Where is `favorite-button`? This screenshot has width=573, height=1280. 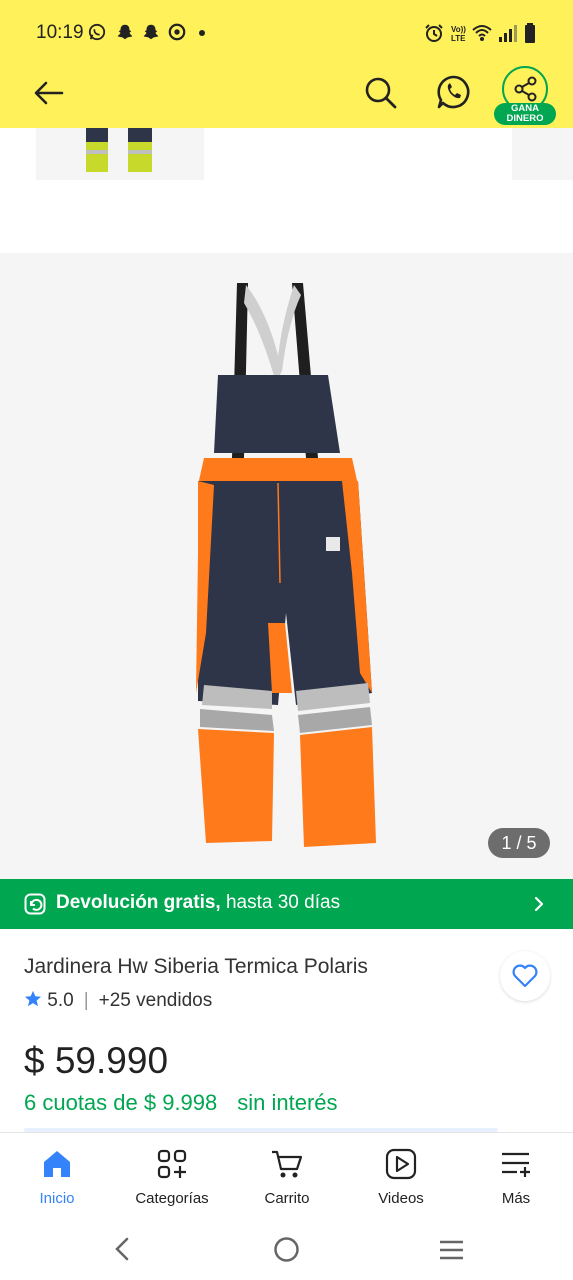 favorite-button is located at coordinates (525, 976).